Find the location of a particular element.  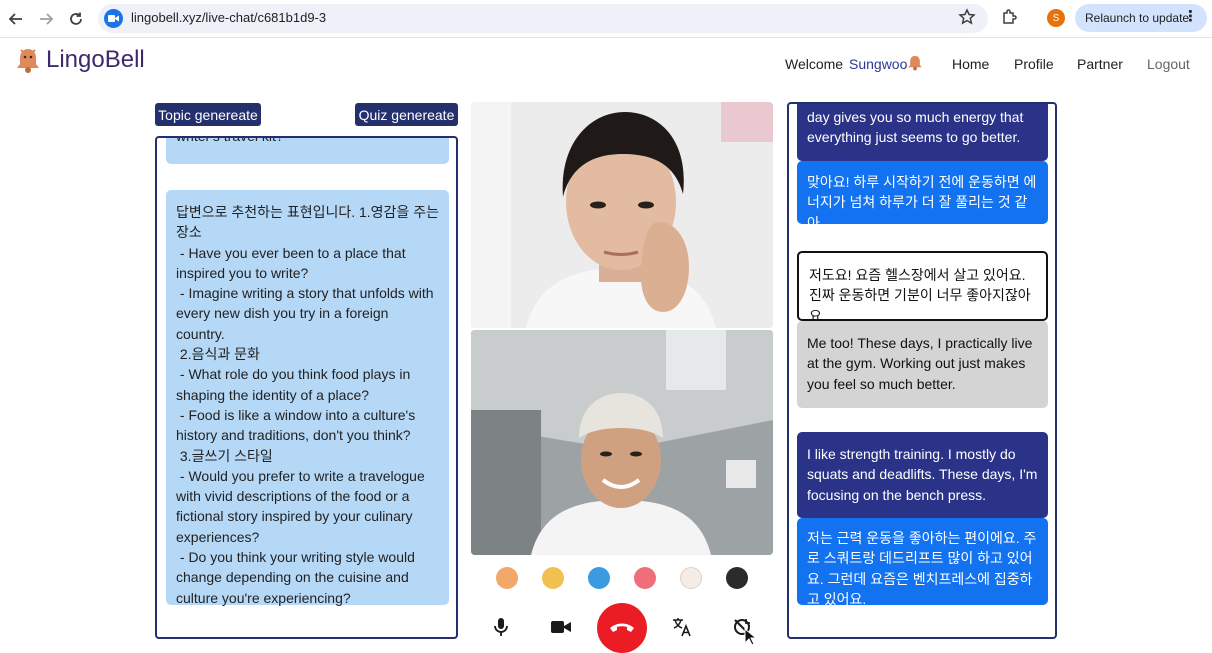

hamster-reaction-icon is located at coordinates (507, 578).